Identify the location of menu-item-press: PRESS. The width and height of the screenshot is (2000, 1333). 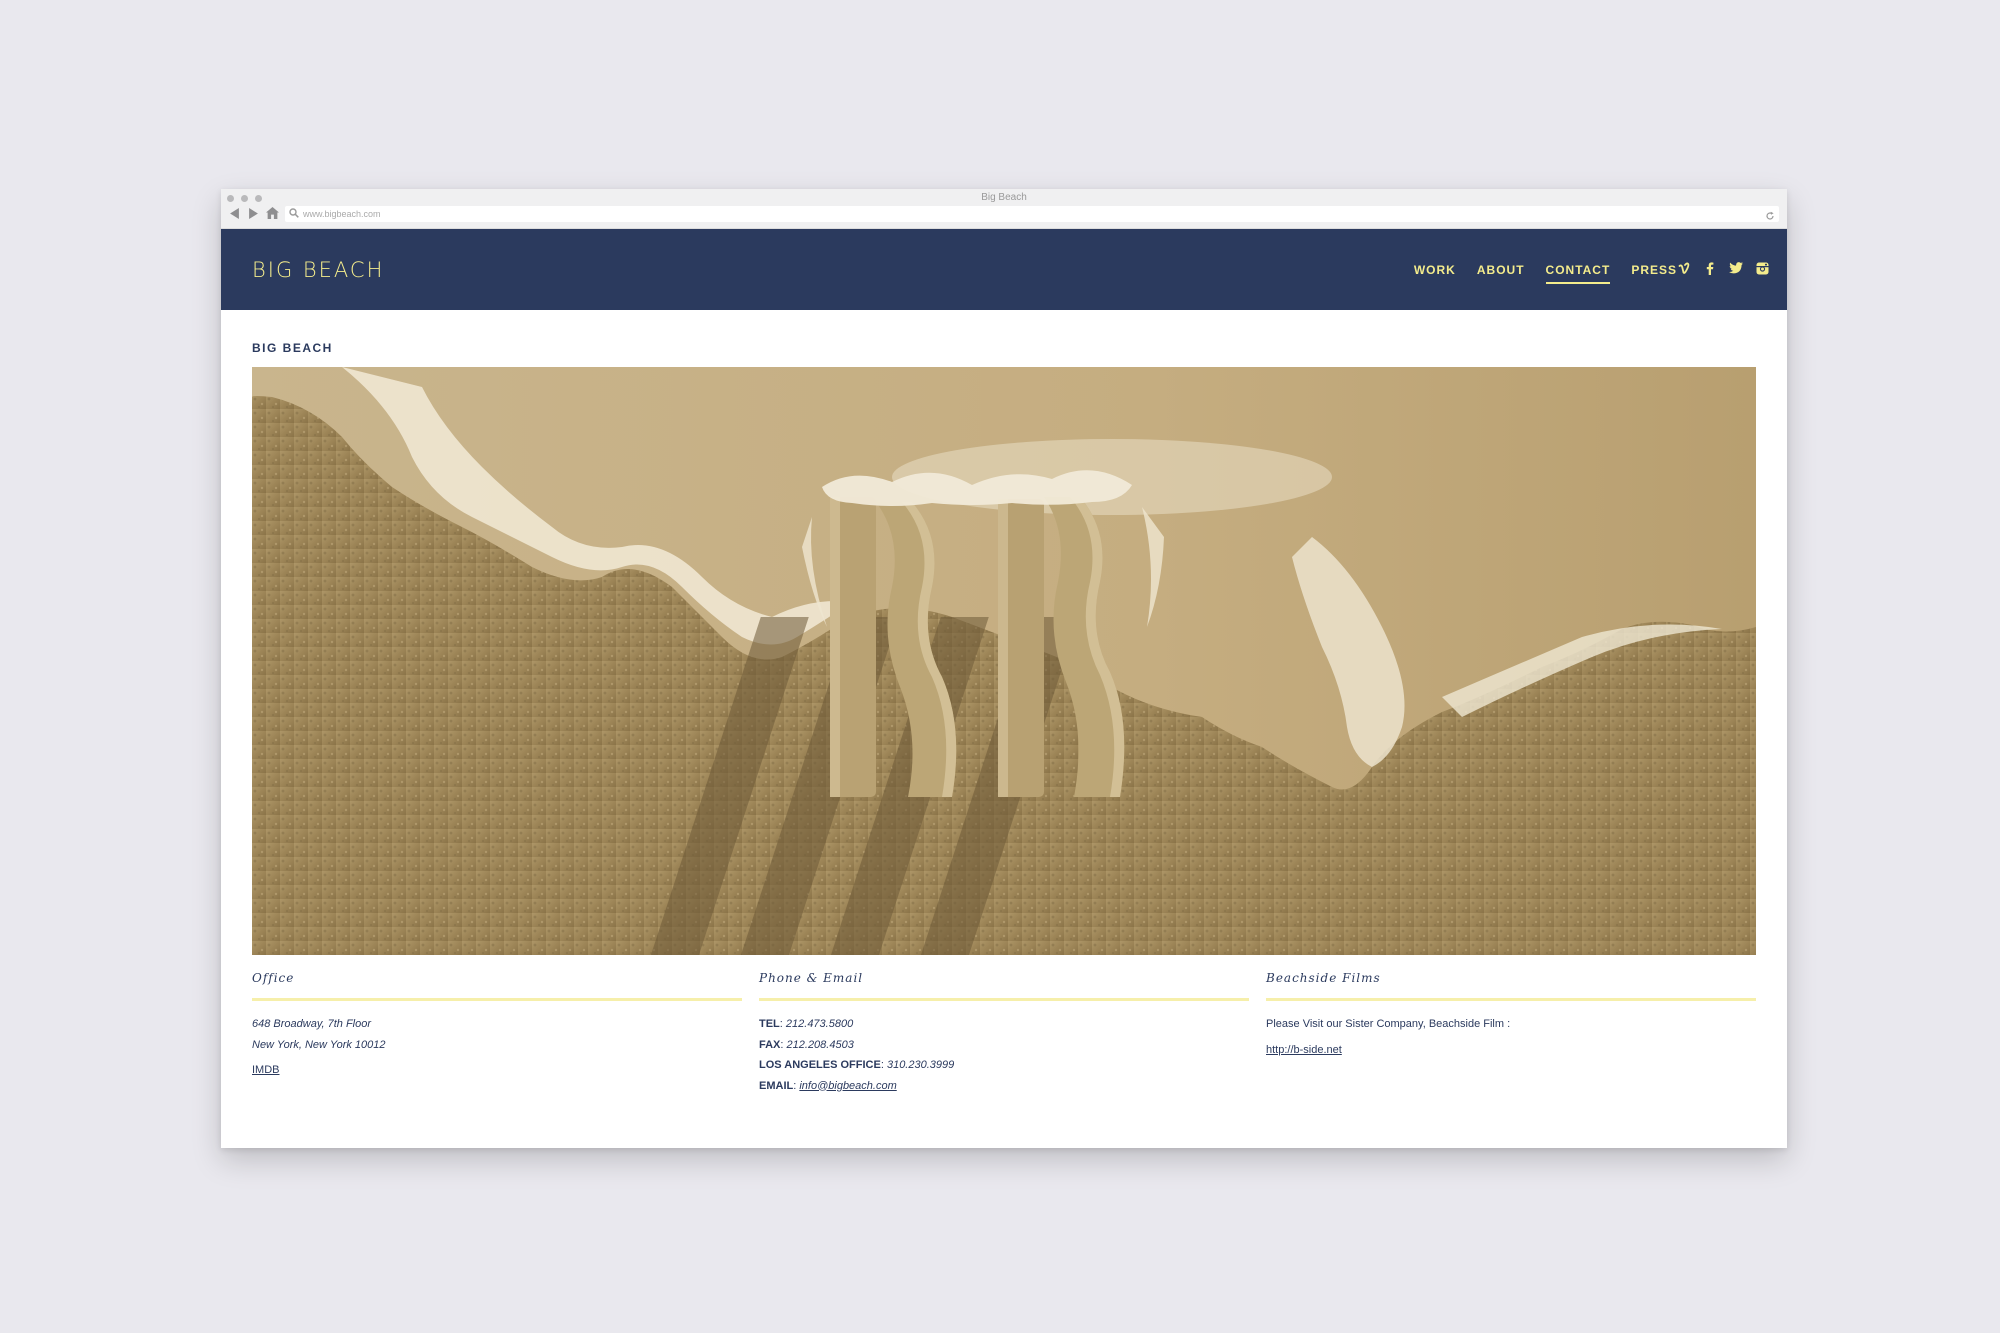
(1654, 273).